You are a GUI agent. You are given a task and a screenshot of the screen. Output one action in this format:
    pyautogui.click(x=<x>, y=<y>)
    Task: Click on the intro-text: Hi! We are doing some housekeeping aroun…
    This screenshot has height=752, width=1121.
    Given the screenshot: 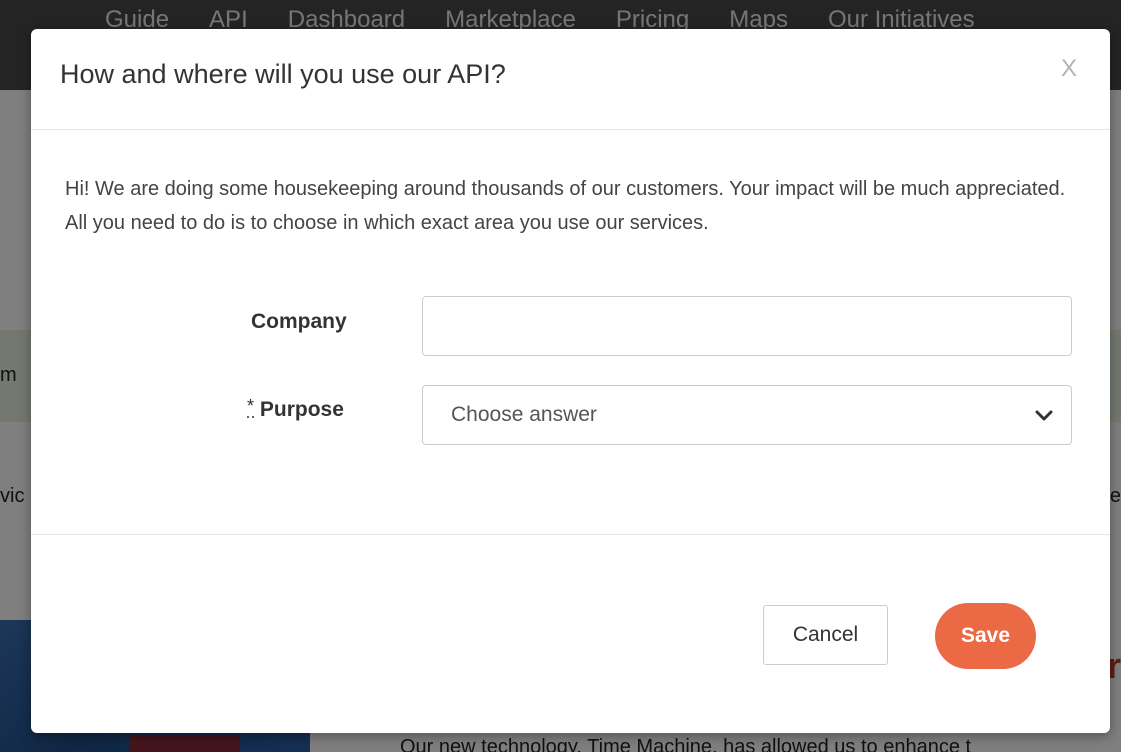 What is the action you would take?
    pyautogui.click(x=565, y=206)
    